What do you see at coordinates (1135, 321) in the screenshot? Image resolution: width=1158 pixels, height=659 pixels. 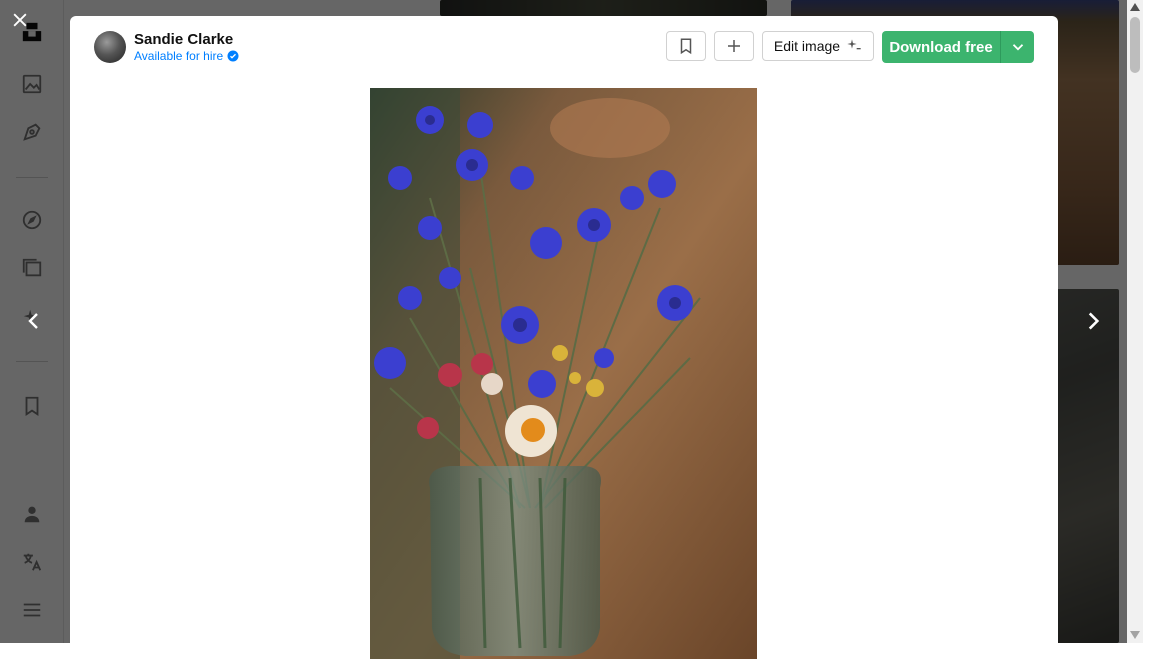 I see `scrollbar-track` at bounding box center [1135, 321].